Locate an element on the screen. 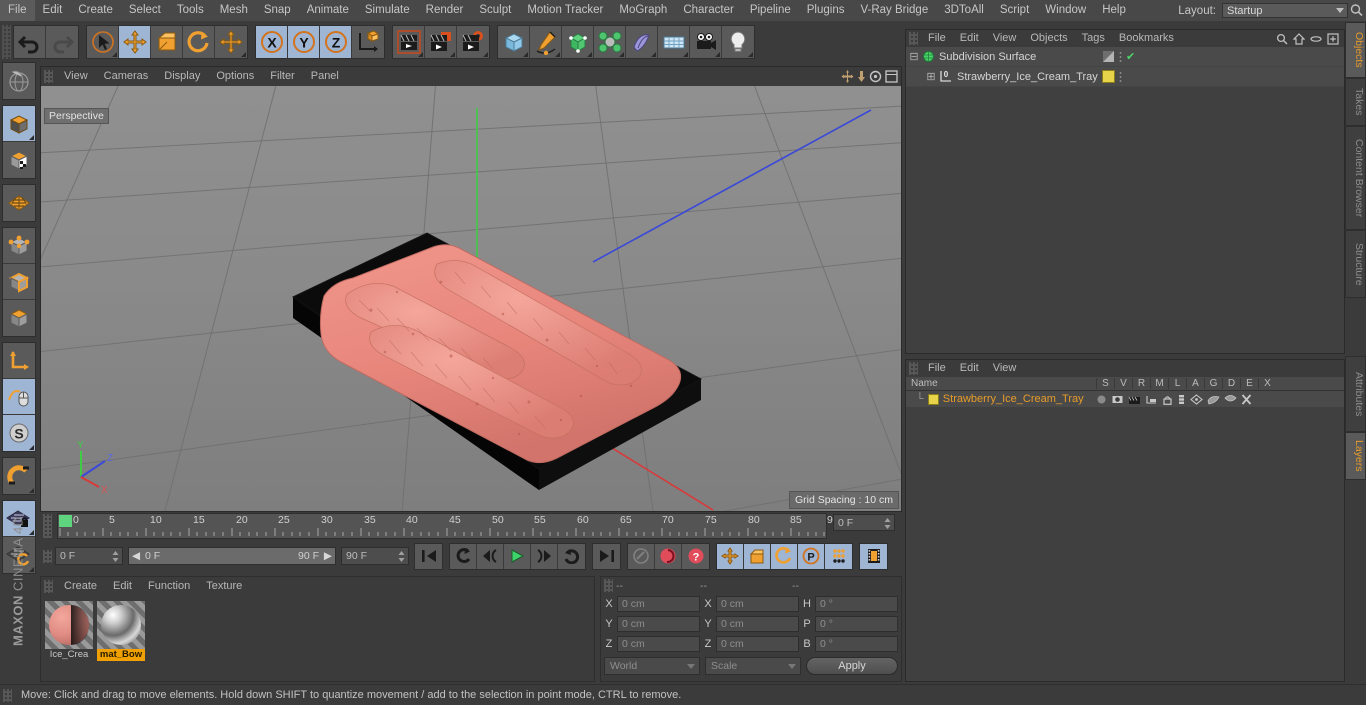 This screenshot has height=705, width=1366. menu-item-animate: Animate is located at coordinates (328, 10).